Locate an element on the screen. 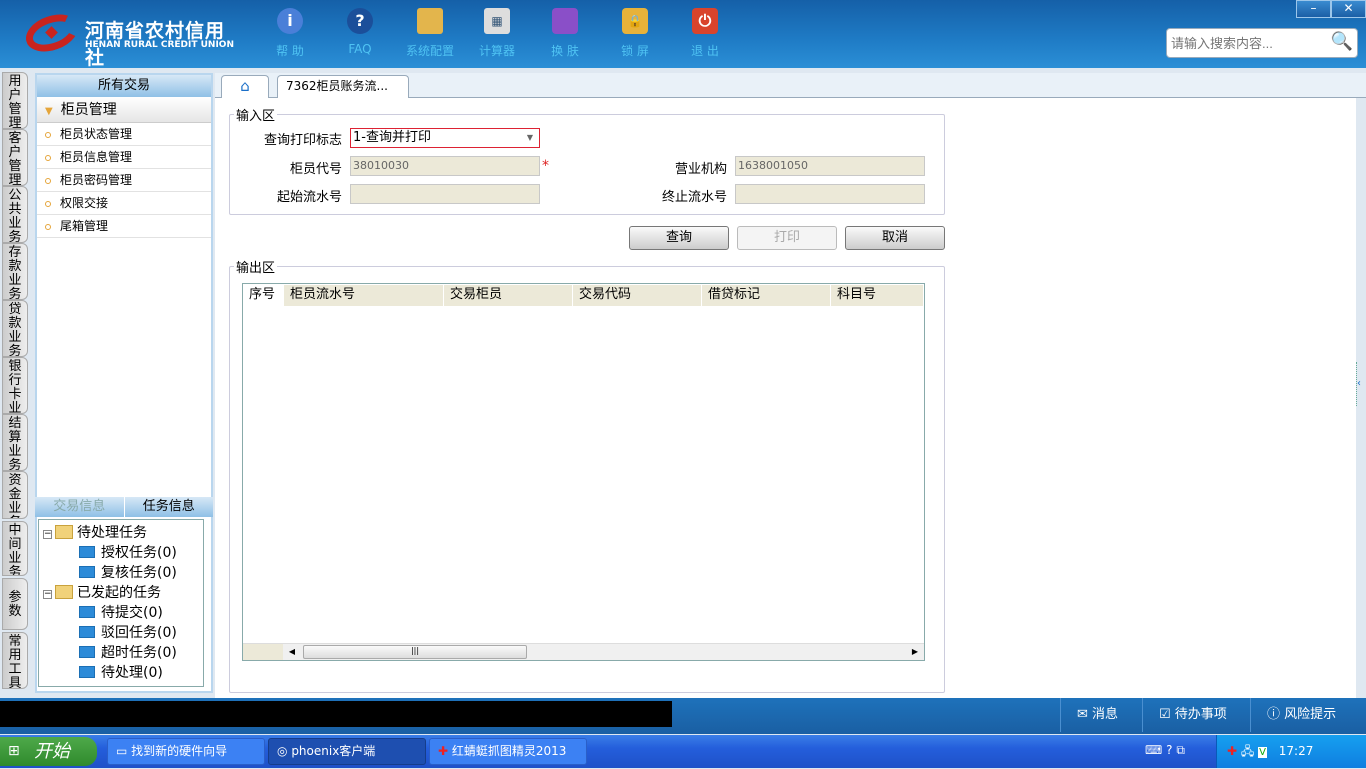 The image size is (1366, 769). branch-field: 1638001050 is located at coordinates (830, 166).